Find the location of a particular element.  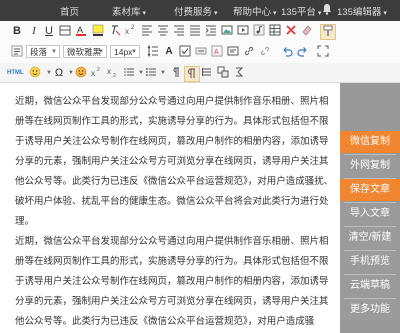

fullscreen-icon is located at coordinates (323, 52).